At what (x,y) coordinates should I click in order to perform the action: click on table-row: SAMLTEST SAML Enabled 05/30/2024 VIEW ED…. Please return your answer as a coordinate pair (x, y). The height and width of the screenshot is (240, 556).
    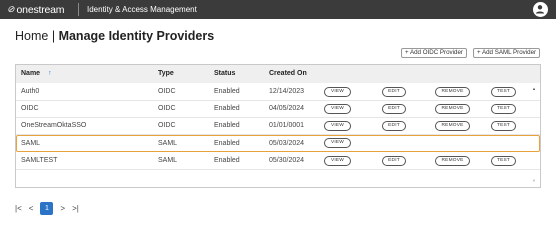
    Looking at the image, I should click on (278, 161).